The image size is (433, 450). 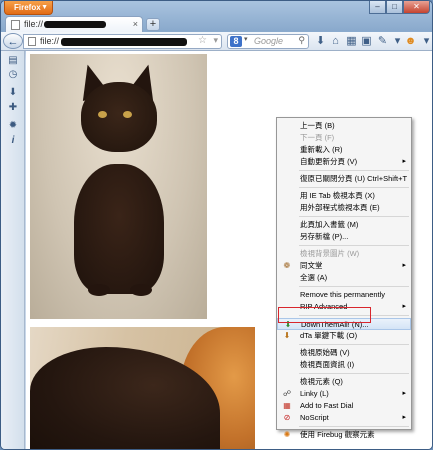 I want to click on dta-onelick-icon: ⬇, so click(x=287, y=335).